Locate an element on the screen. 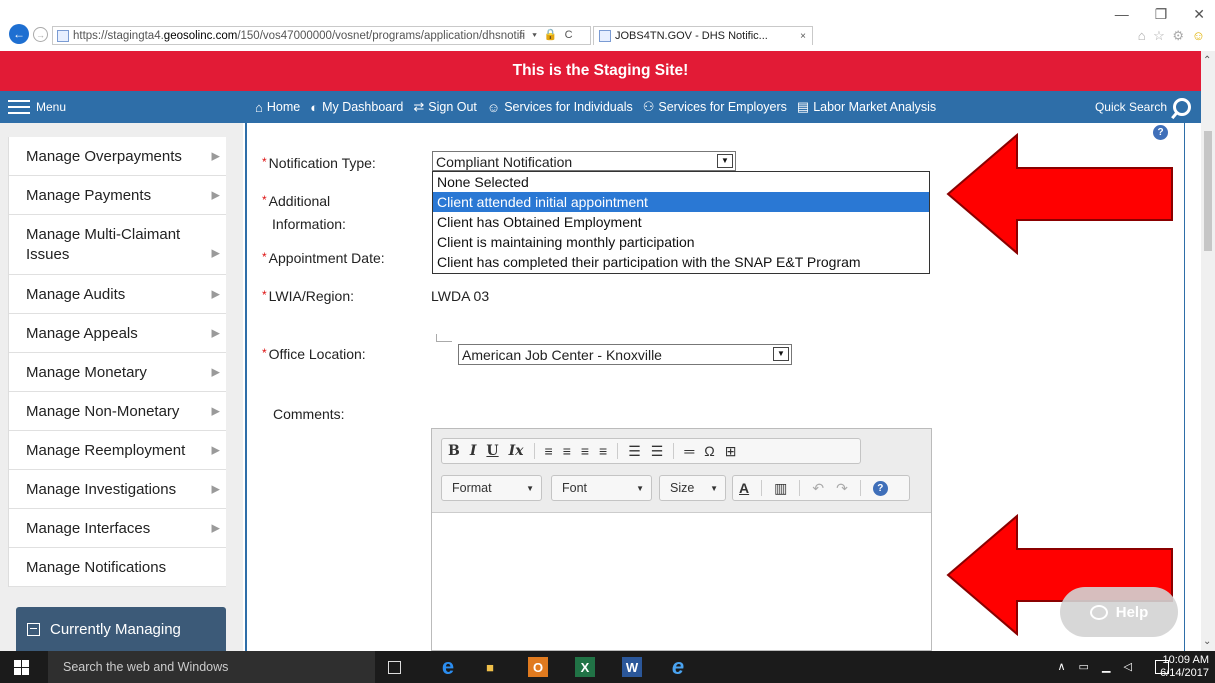  home-icon: ⌂ is located at coordinates (259, 107).